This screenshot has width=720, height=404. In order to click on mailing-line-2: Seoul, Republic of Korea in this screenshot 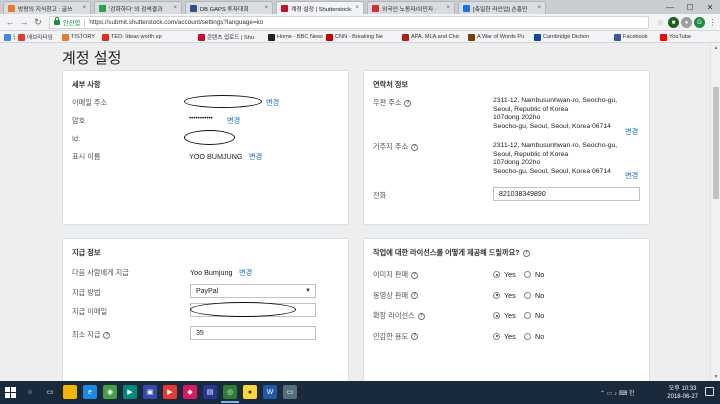, I will do `click(531, 109)`.